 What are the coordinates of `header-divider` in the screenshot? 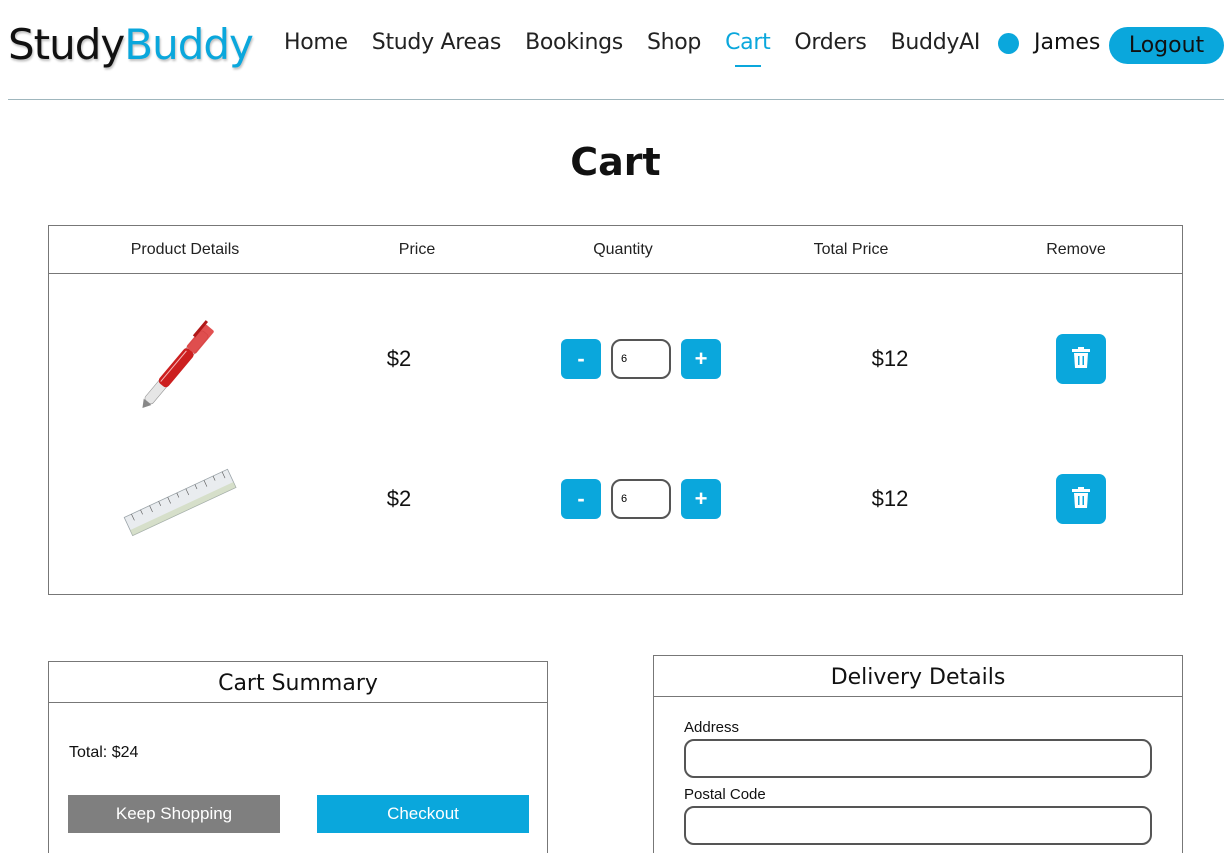 It's located at (616, 99).